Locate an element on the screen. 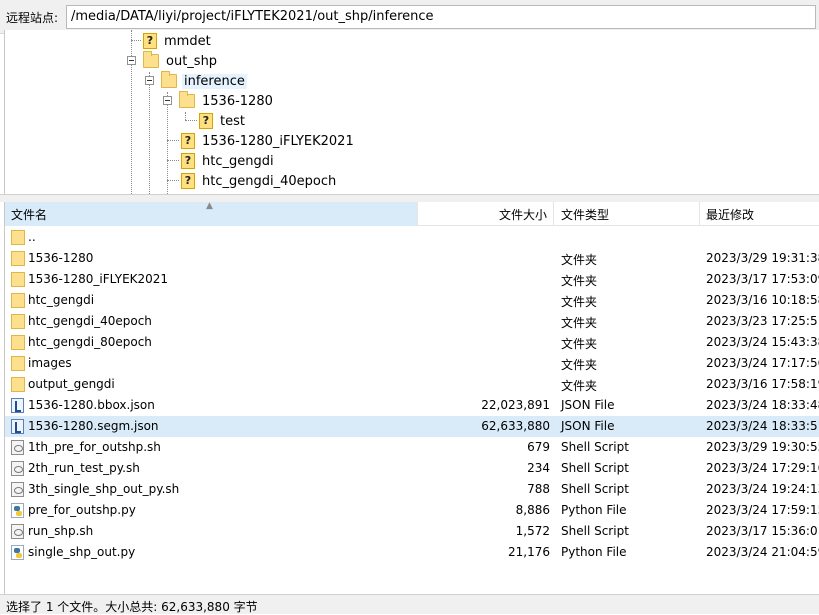  tree-node-htc-gengdi-40epoch: ? htc_gengdi_40epoch is located at coordinates (259, 181).